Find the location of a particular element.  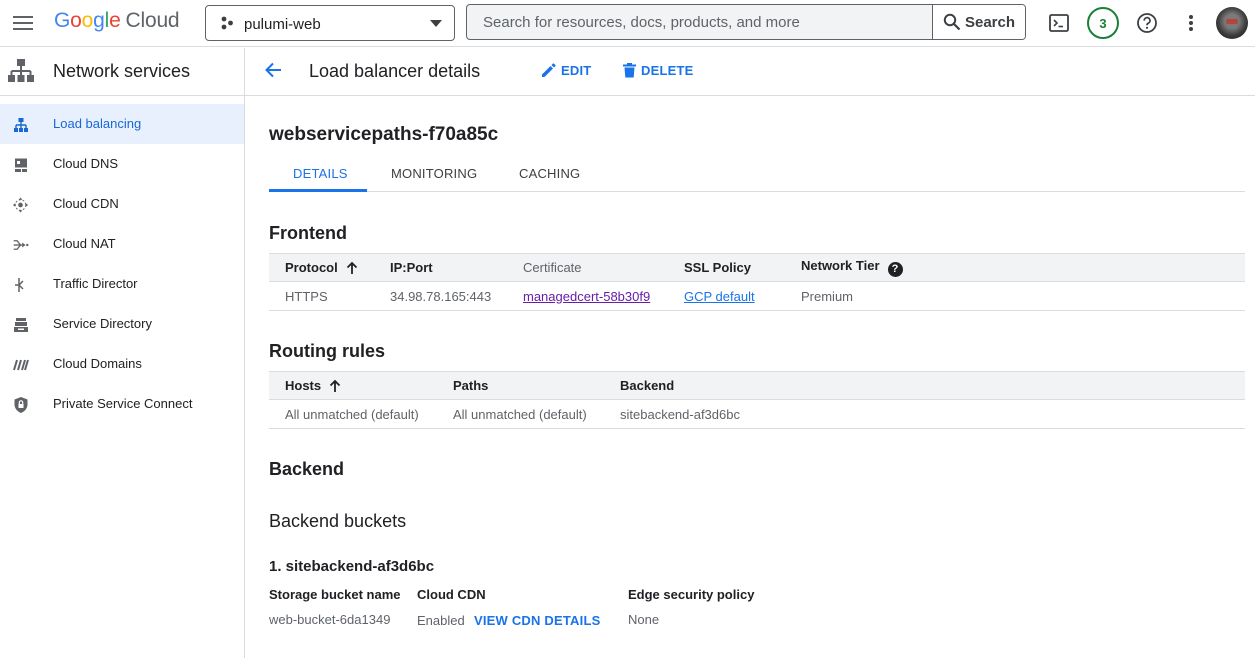

traffic-director-icon is located at coordinates (20, 284).